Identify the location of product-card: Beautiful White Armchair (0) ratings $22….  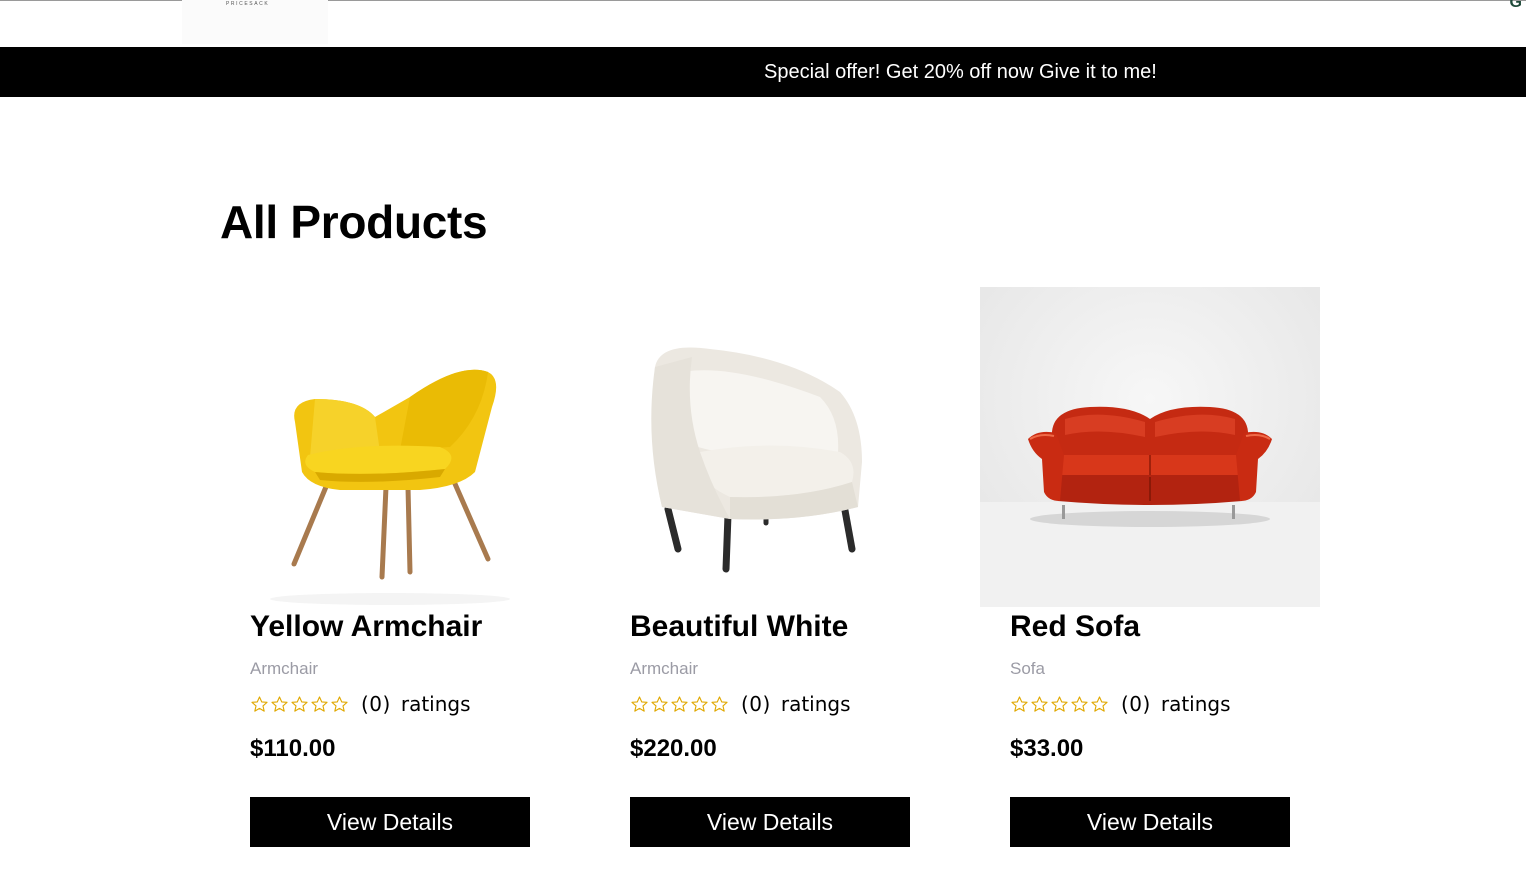
(770, 577).